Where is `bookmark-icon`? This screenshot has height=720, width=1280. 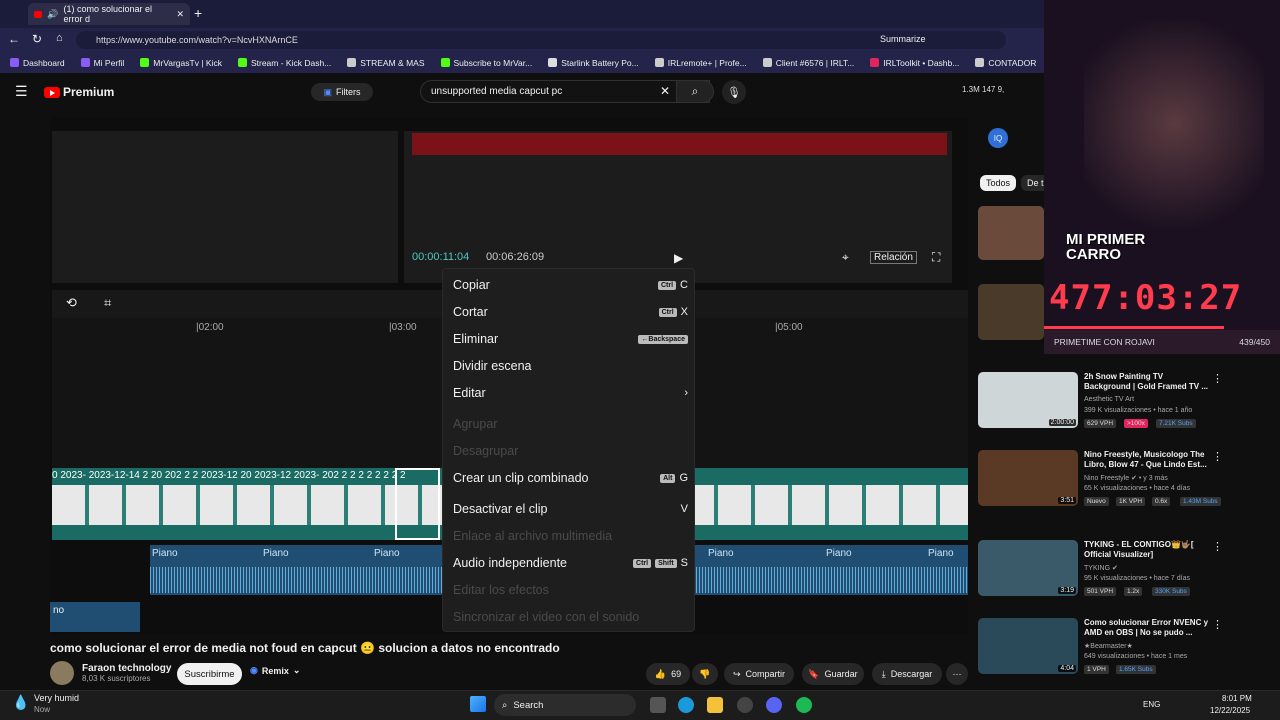
bookmark-icon is located at coordinates (553, 62).